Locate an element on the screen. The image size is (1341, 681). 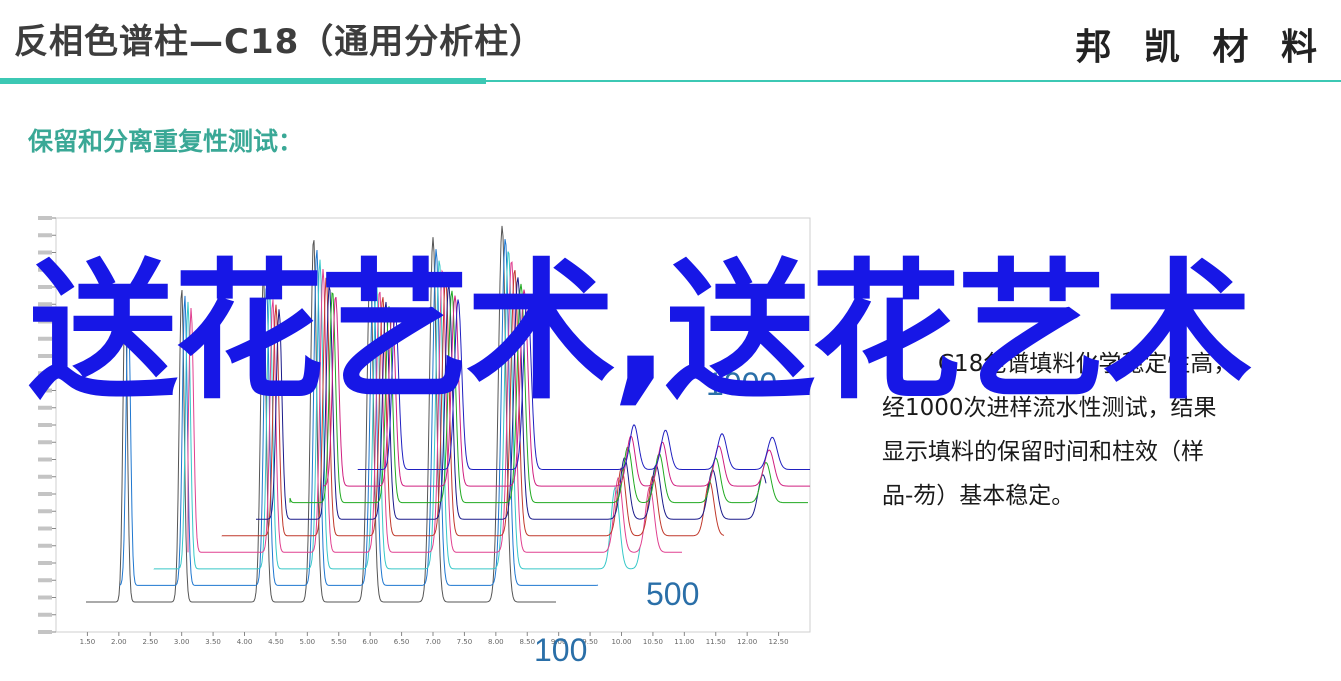
x-tick-label: 8.50 is located at coordinates (527, 642).